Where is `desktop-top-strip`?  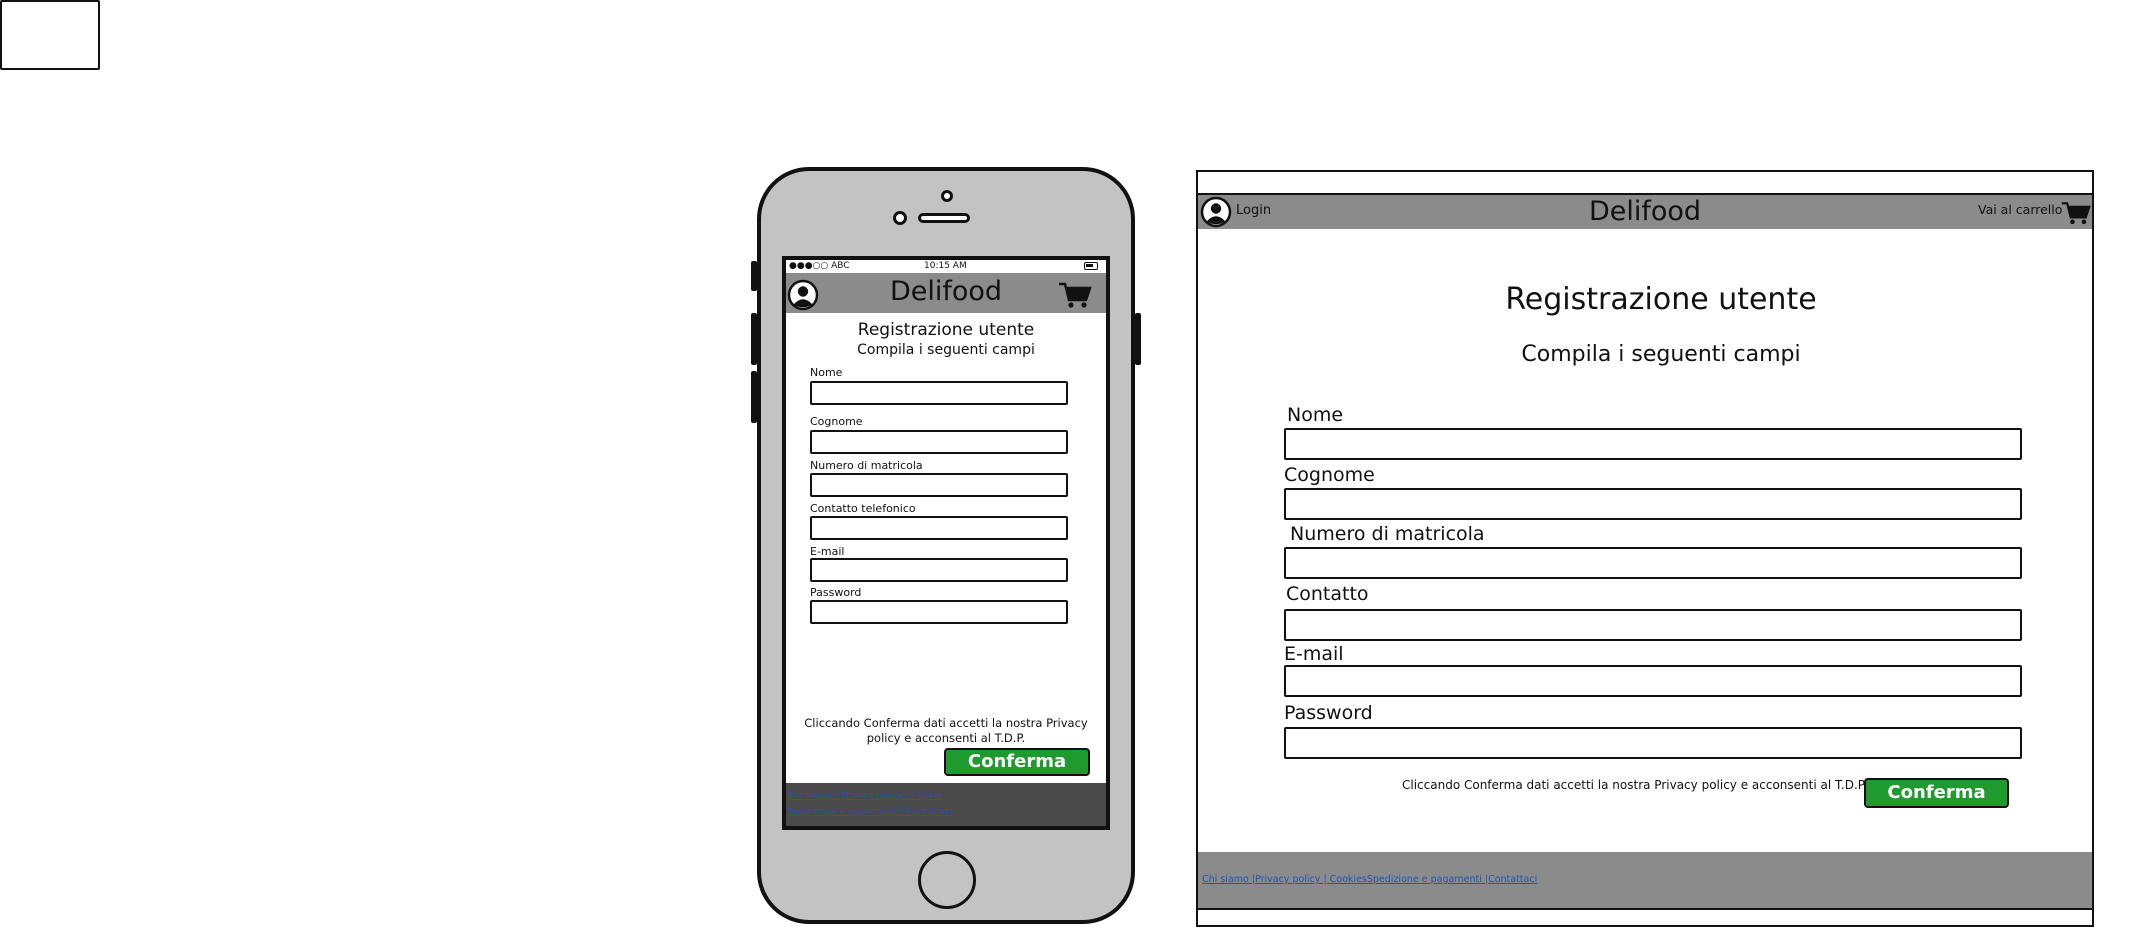
desktop-top-strip is located at coordinates (1645, 183).